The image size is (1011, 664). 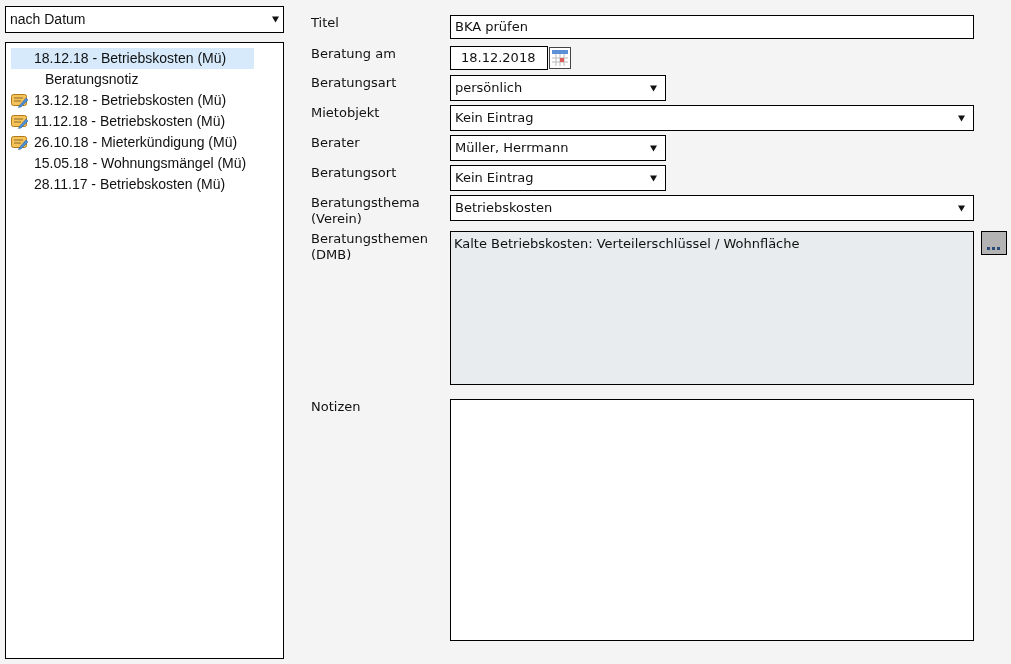 I want to click on field-label: Beratung am, so click(x=354, y=54).